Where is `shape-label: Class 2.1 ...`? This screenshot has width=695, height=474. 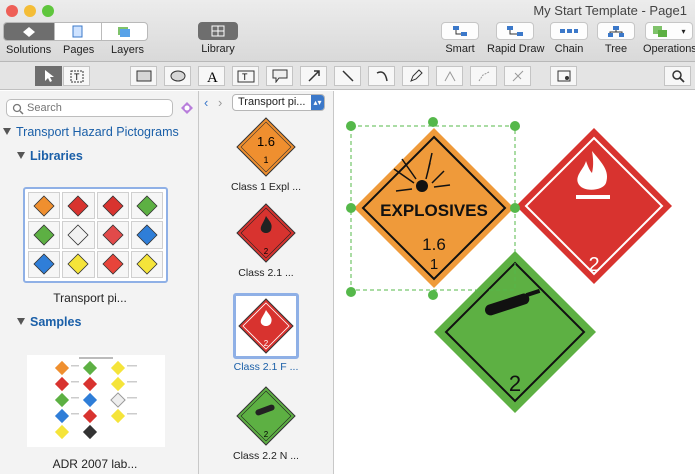 shape-label: Class 2.1 ... is located at coordinates (266, 273).